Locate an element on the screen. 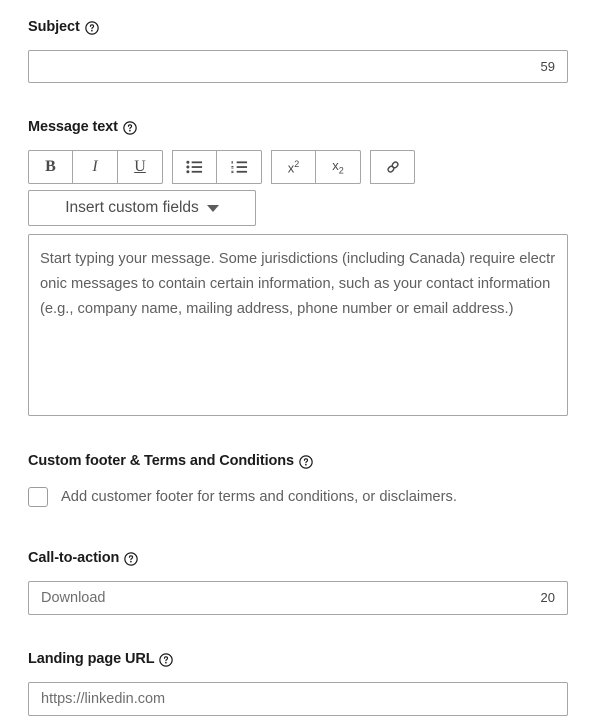  numbered-list-button is located at coordinates (239, 167).